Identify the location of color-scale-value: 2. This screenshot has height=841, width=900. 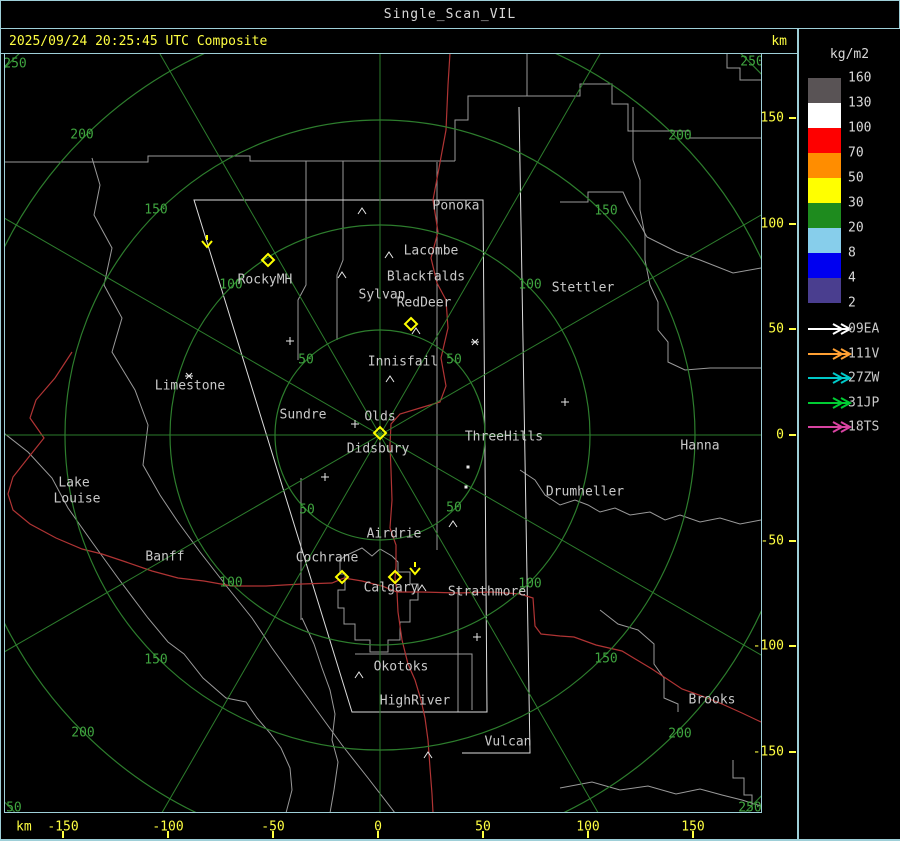
(852, 303).